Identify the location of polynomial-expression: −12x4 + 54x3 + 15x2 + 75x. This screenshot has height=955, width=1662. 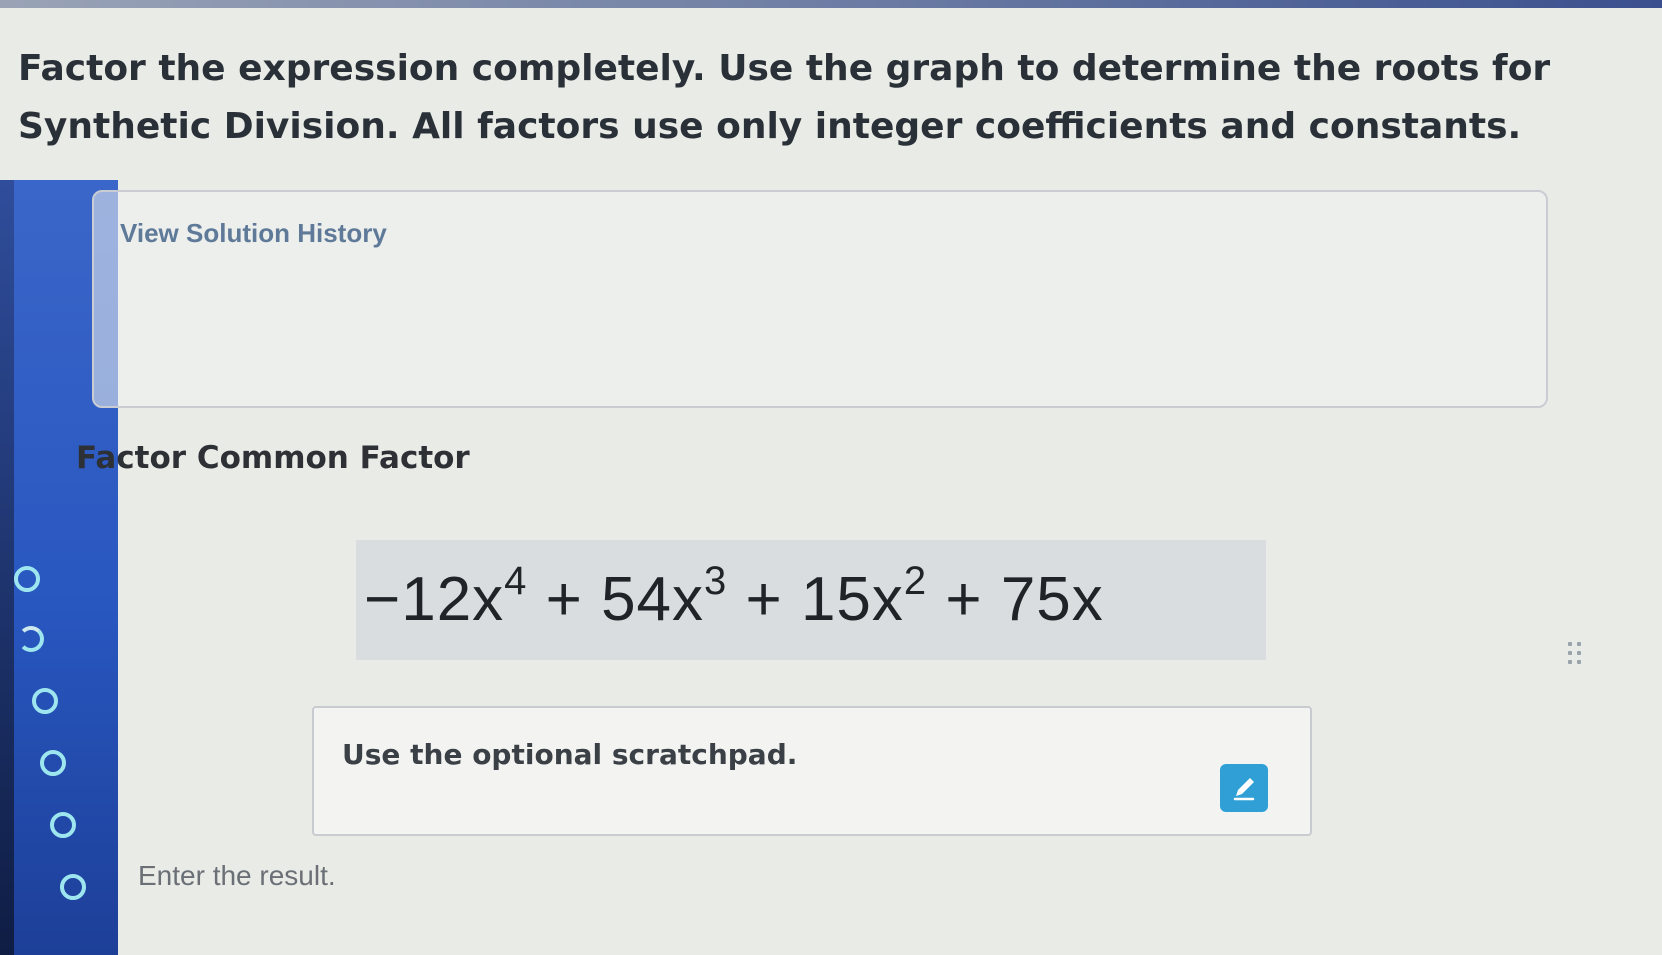
(734, 598).